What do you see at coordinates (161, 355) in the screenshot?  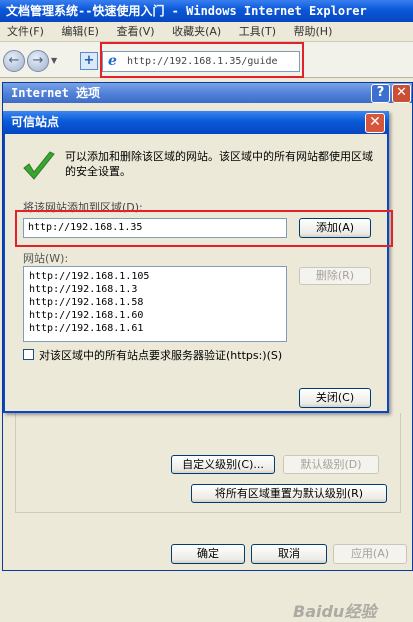 I see `https-verification-label: 对该区域中的所有站点要求服务器验证(https:)(S)` at bounding box center [161, 355].